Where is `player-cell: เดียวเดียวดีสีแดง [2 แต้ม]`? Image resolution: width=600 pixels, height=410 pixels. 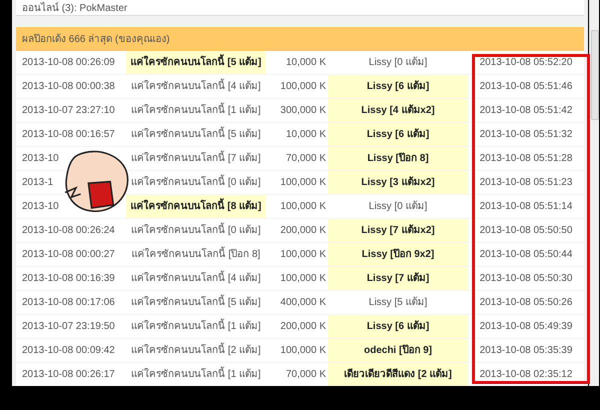
player-cell: เดียวเดียวดีสีแดง [2 แต้ม] is located at coordinates (398, 374).